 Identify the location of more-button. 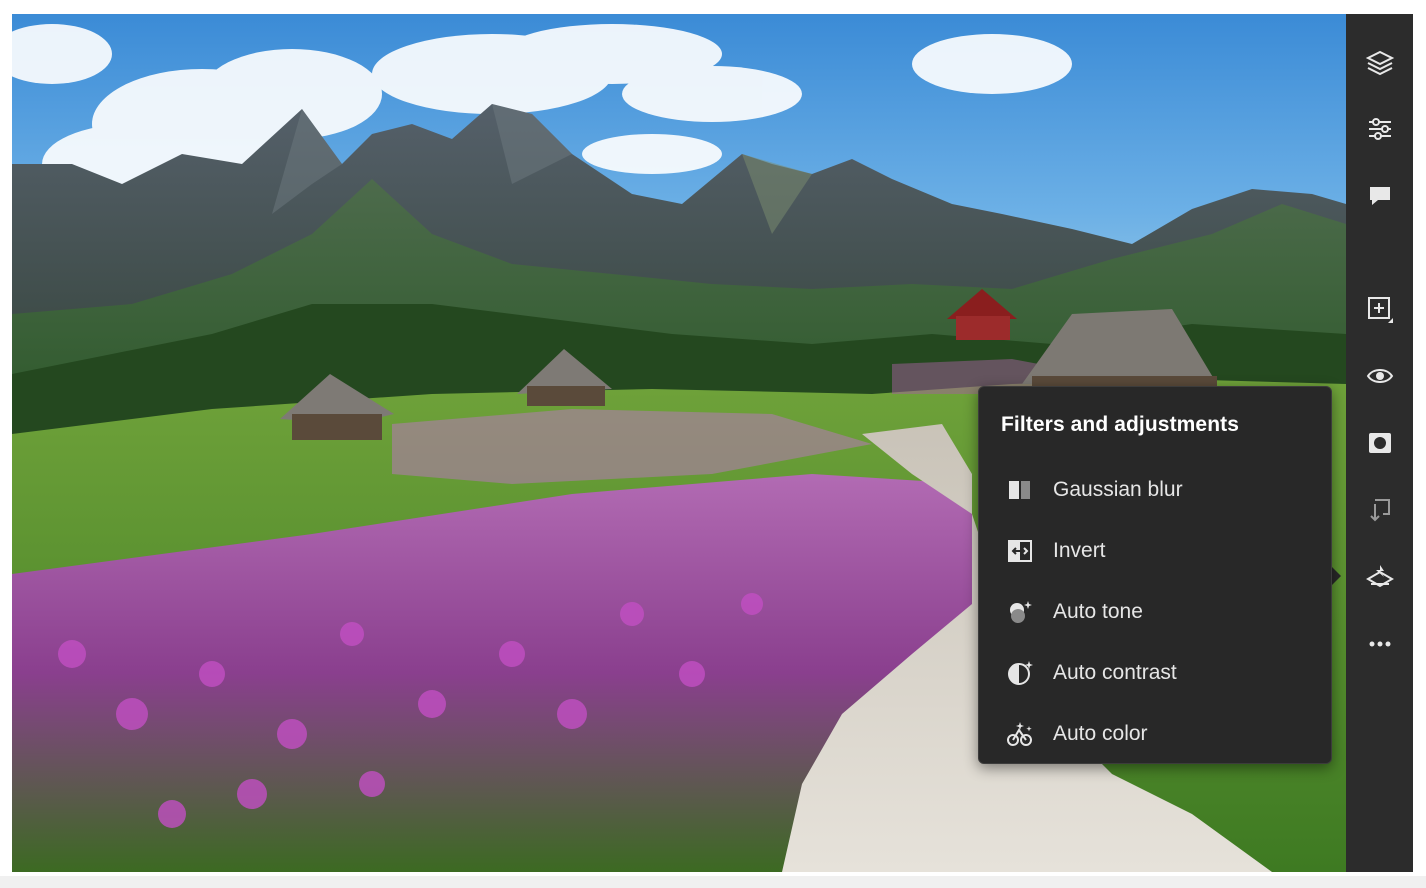
(1380, 644).